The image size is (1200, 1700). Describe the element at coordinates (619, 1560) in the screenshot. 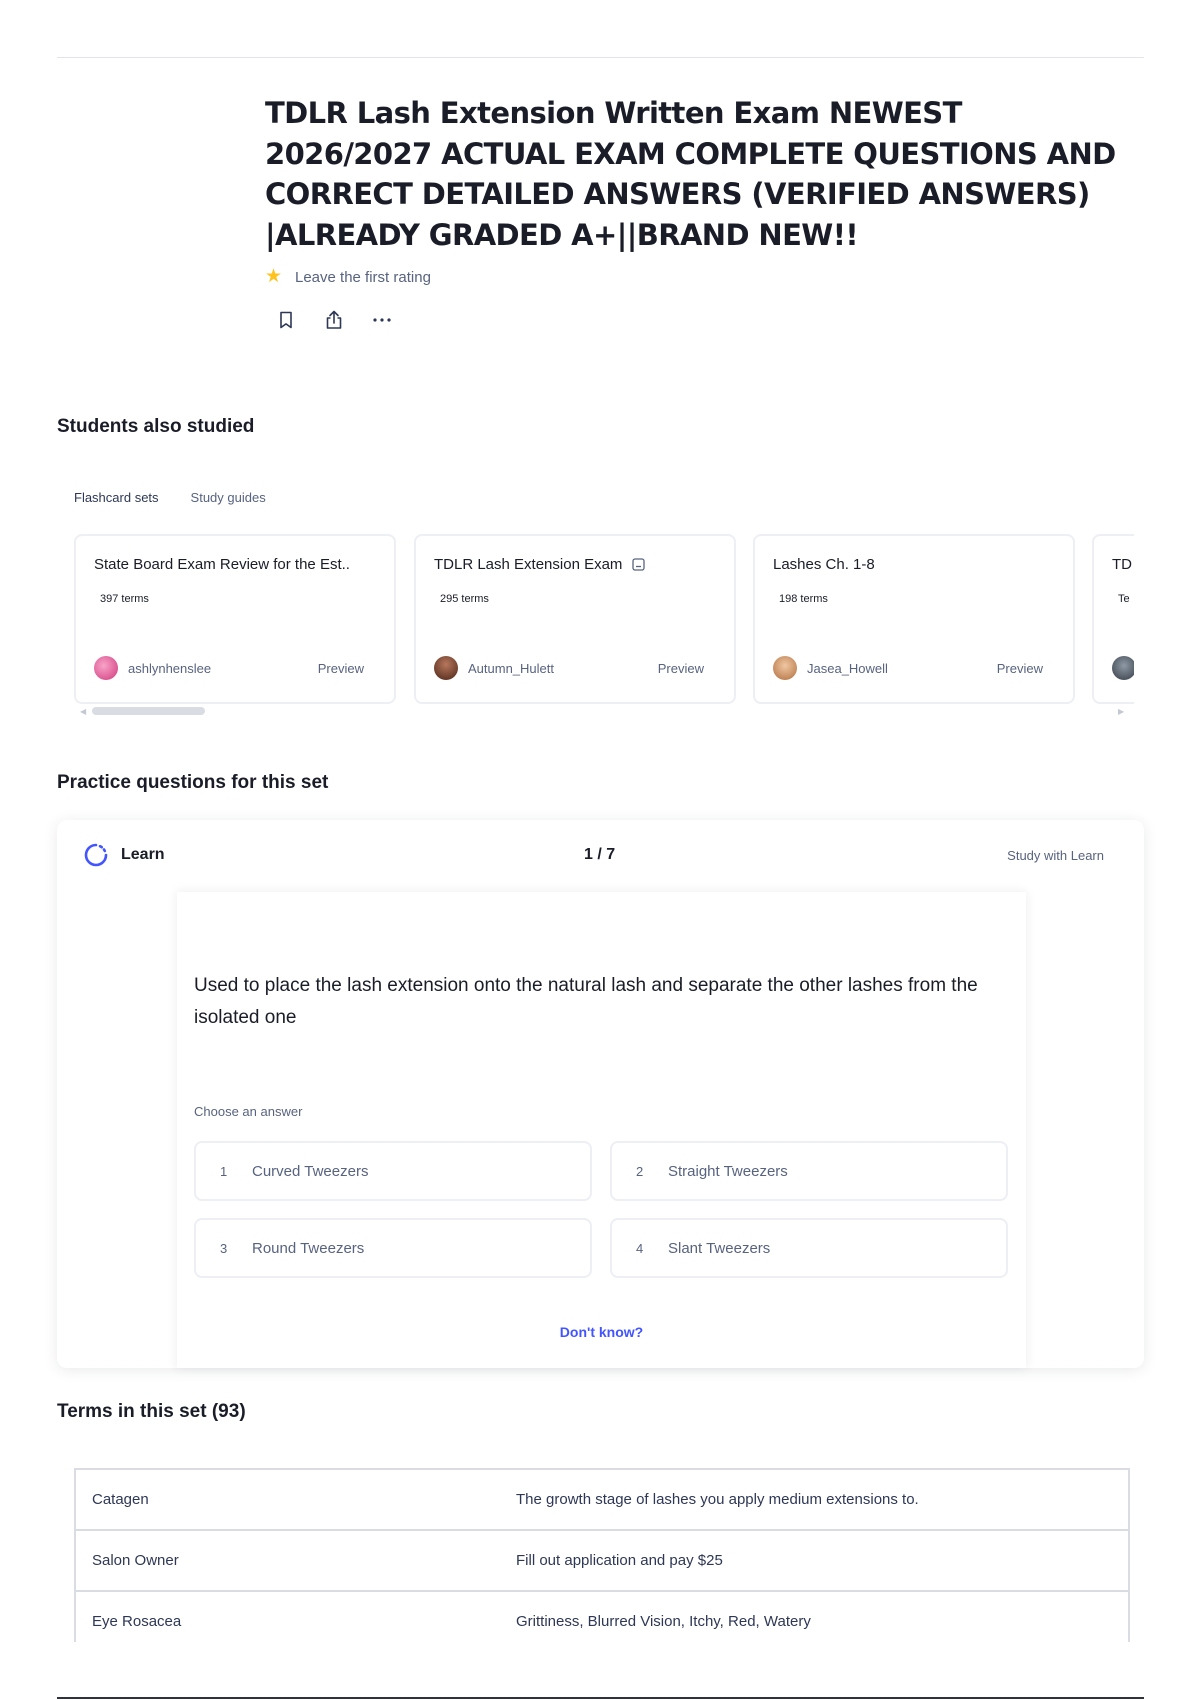

I see `term-definition: Fill out application and pay $25` at that location.